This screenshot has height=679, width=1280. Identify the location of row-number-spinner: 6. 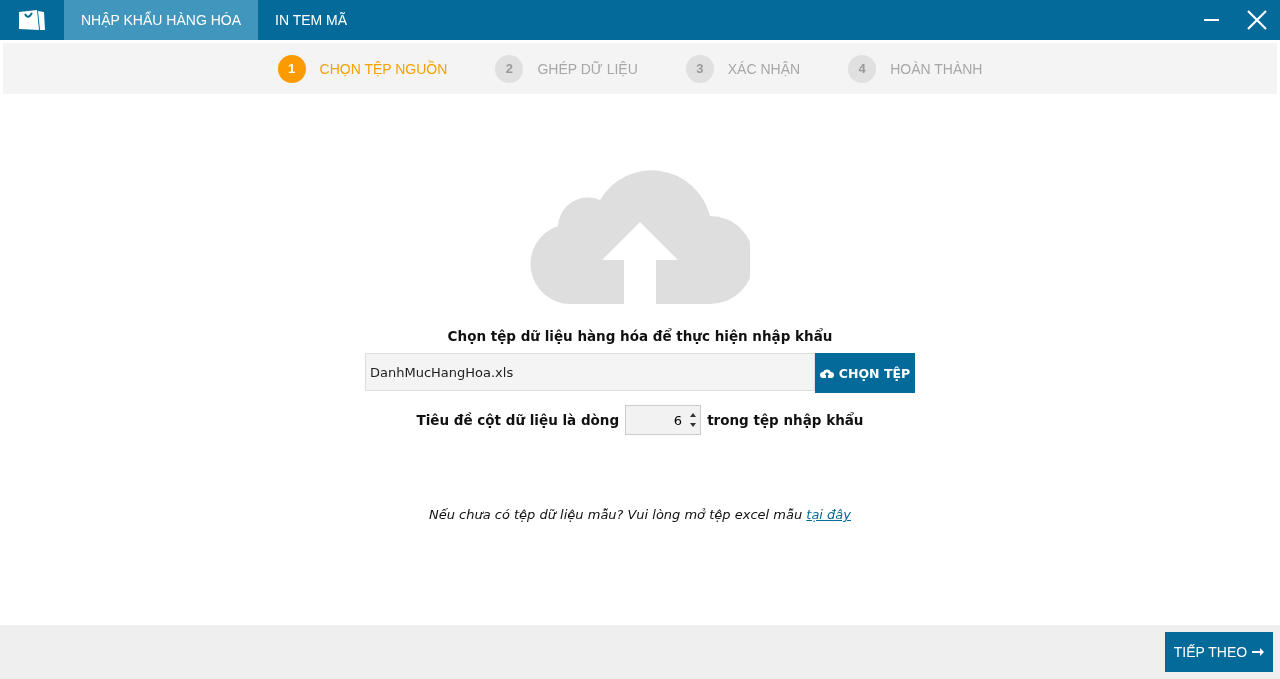
(663, 420).